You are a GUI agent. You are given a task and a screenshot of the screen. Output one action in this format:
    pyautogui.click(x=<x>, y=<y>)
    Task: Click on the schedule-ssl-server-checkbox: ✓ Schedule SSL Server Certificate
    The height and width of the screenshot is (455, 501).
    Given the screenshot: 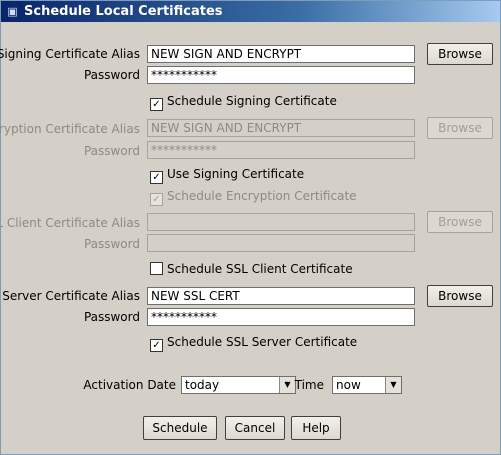 What is the action you would take?
    pyautogui.click(x=253, y=343)
    